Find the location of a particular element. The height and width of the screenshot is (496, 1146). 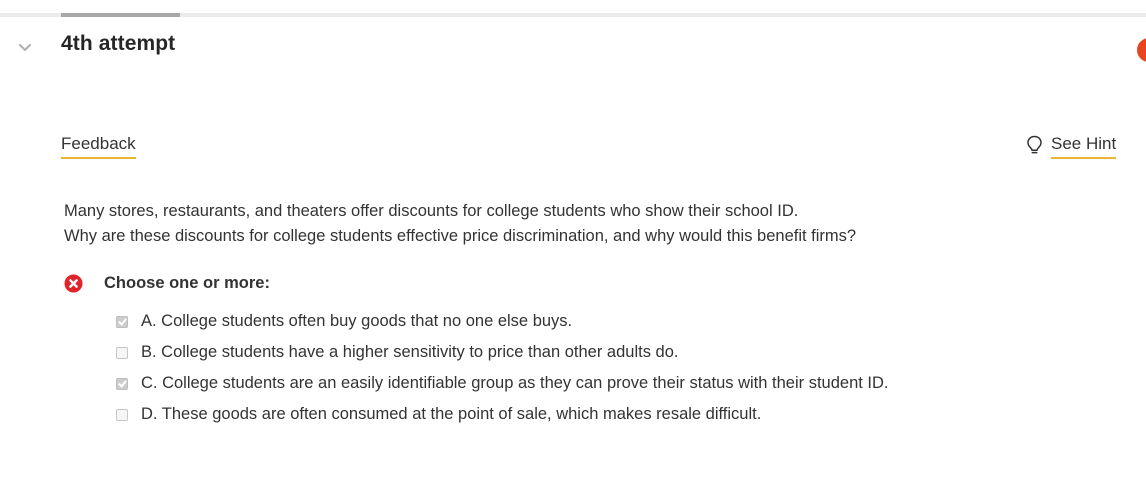

choose-prompt: Choose one or more: is located at coordinates (187, 283).